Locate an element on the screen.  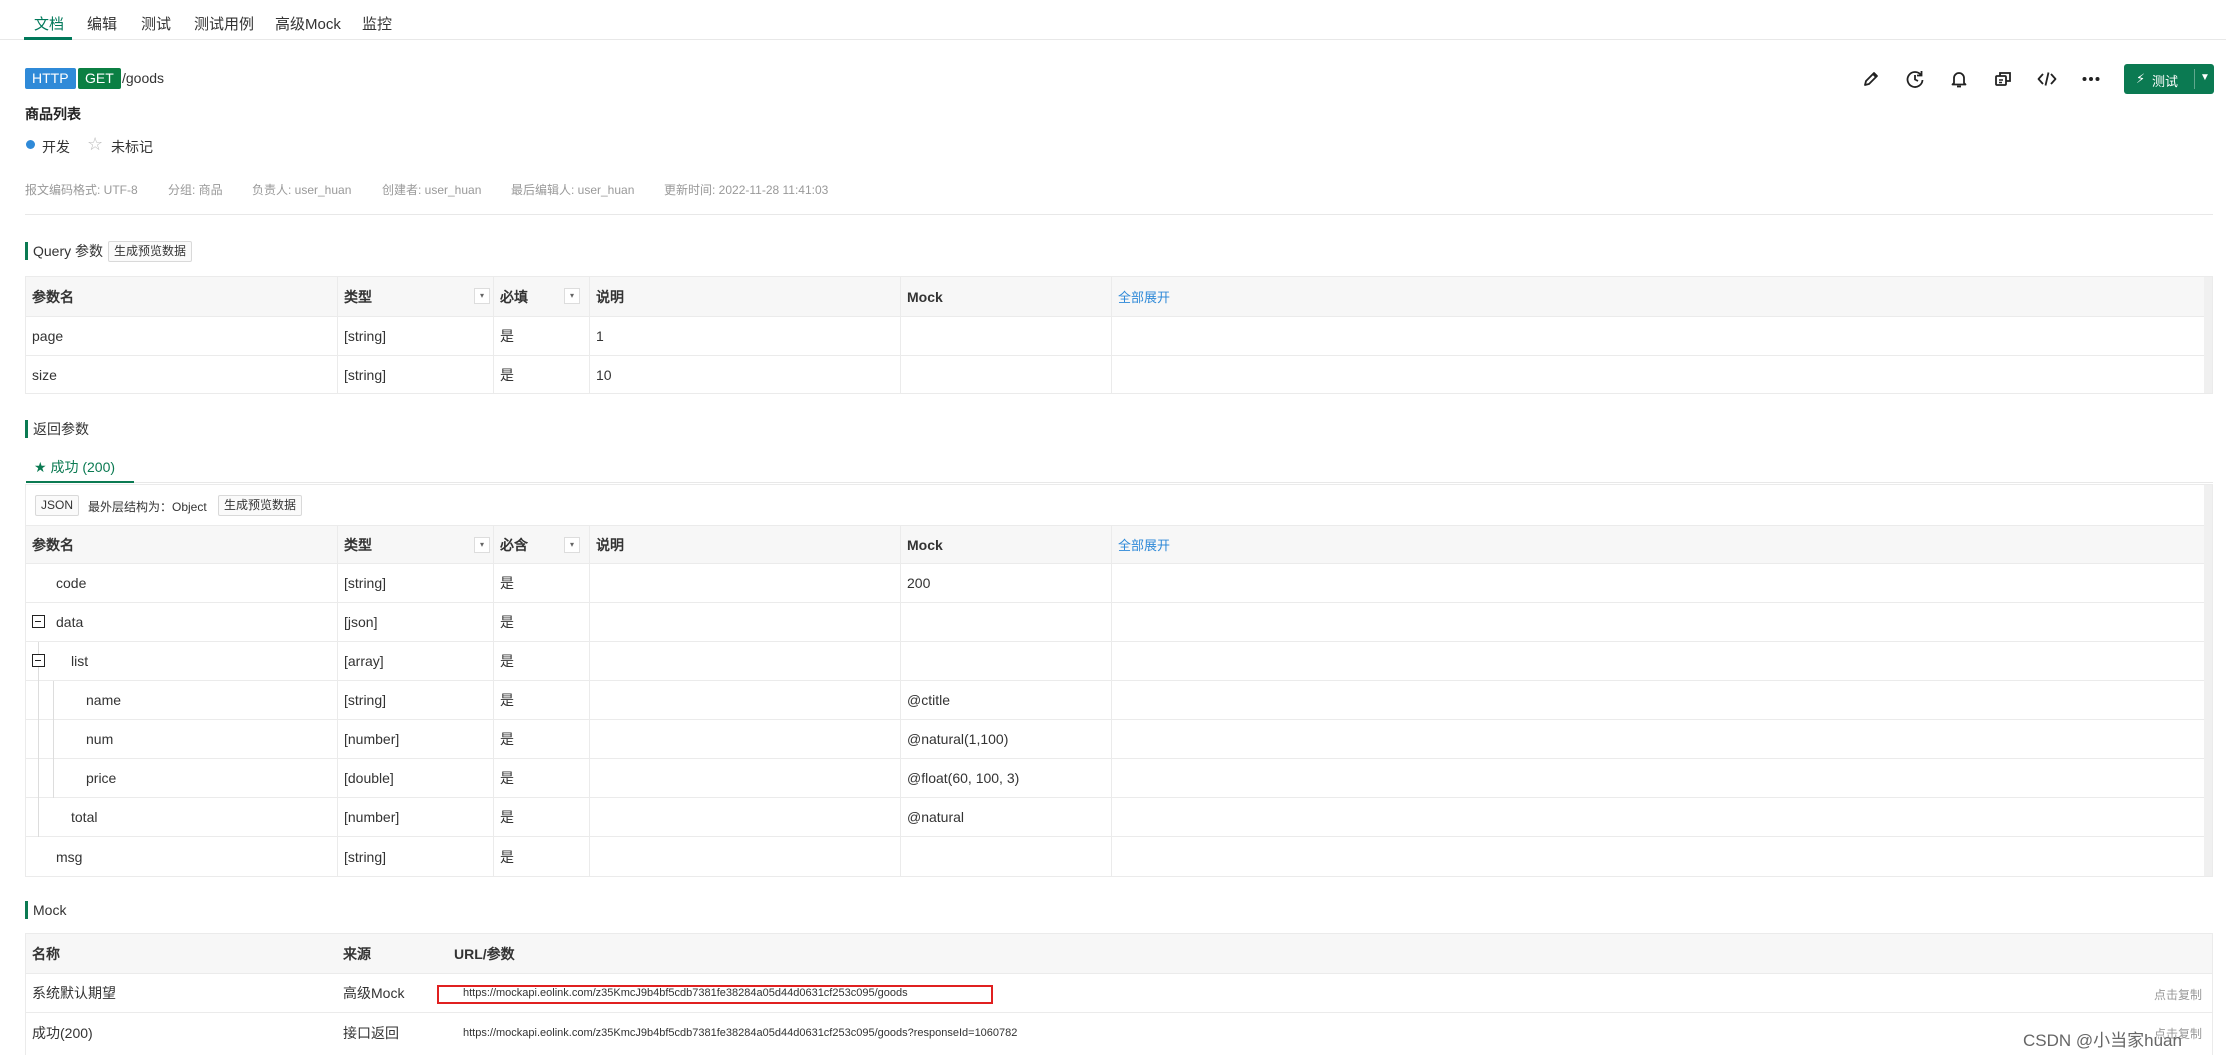
test-button-separator is located at coordinates (2194, 79).